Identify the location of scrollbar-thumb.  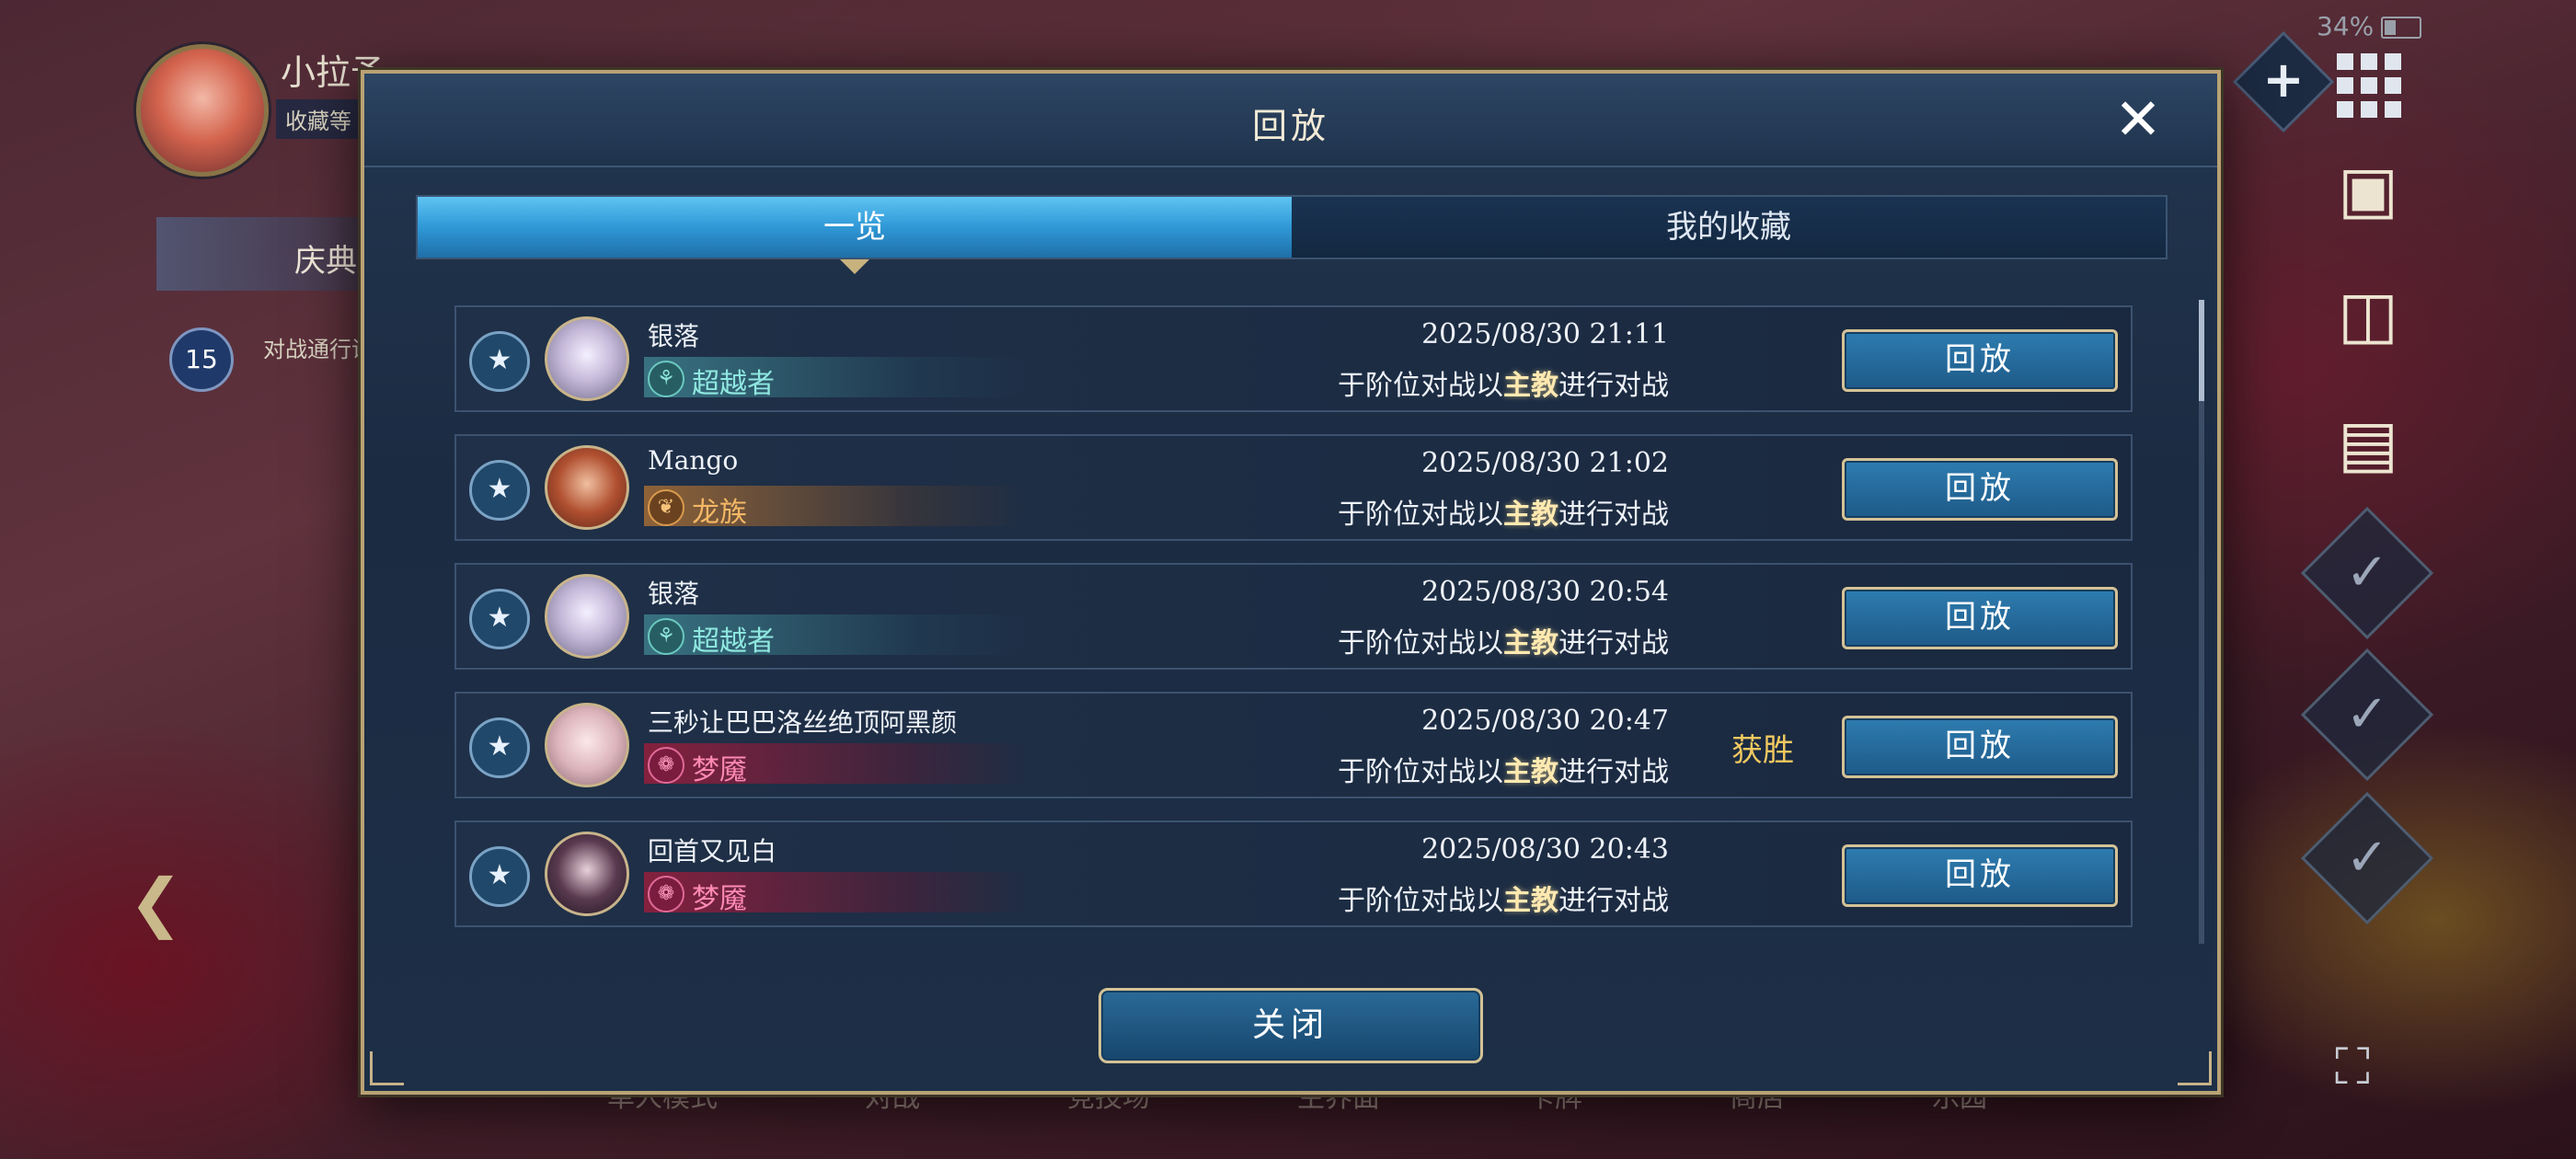
(2201, 350).